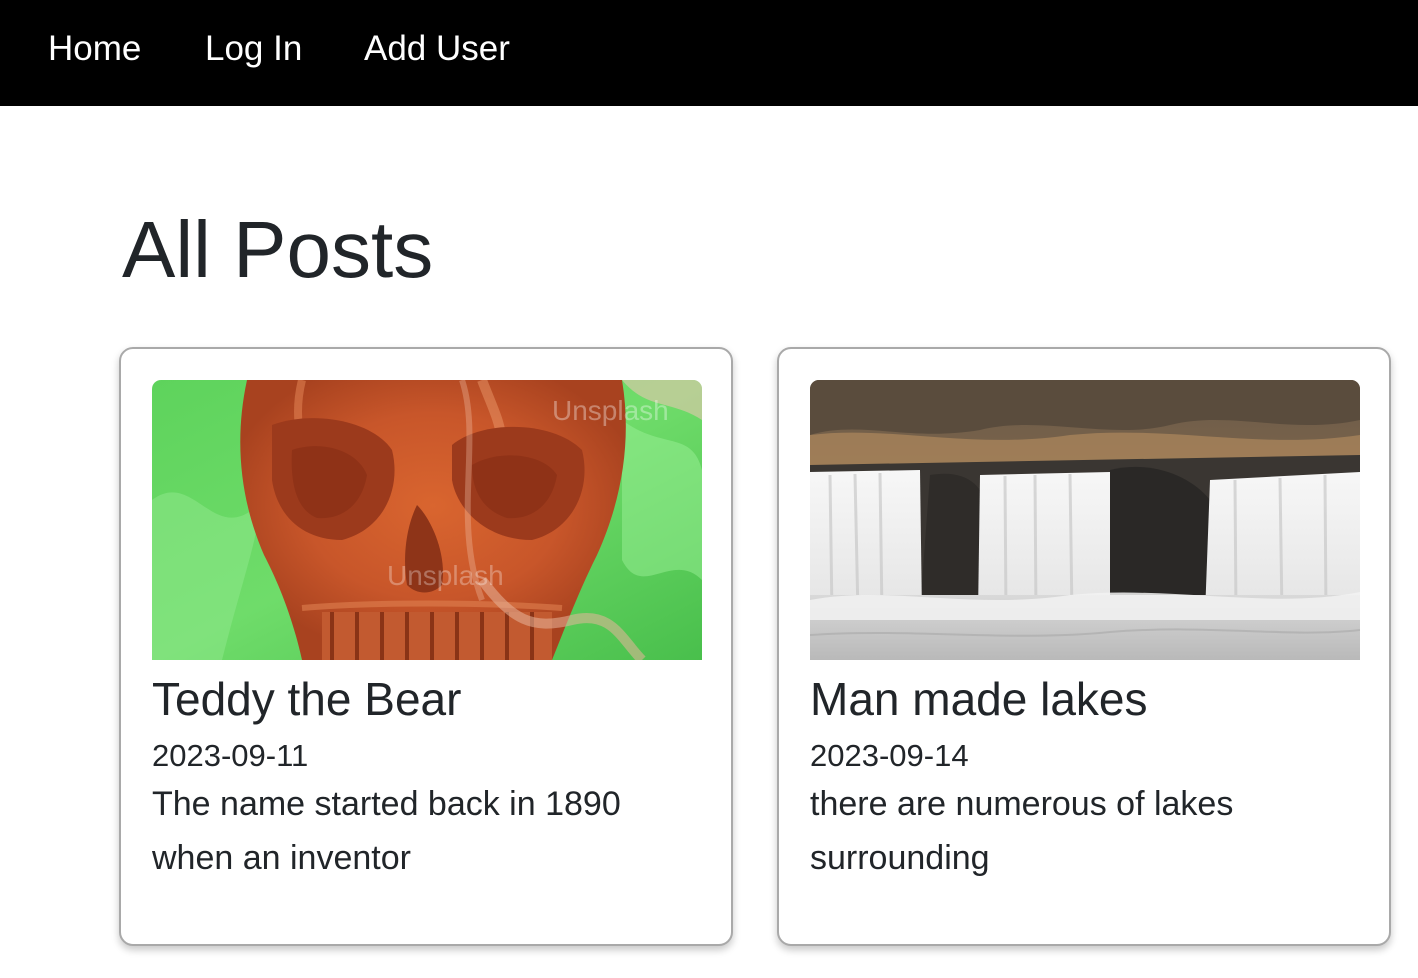  I want to click on page-title: All Posts, so click(278, 249).